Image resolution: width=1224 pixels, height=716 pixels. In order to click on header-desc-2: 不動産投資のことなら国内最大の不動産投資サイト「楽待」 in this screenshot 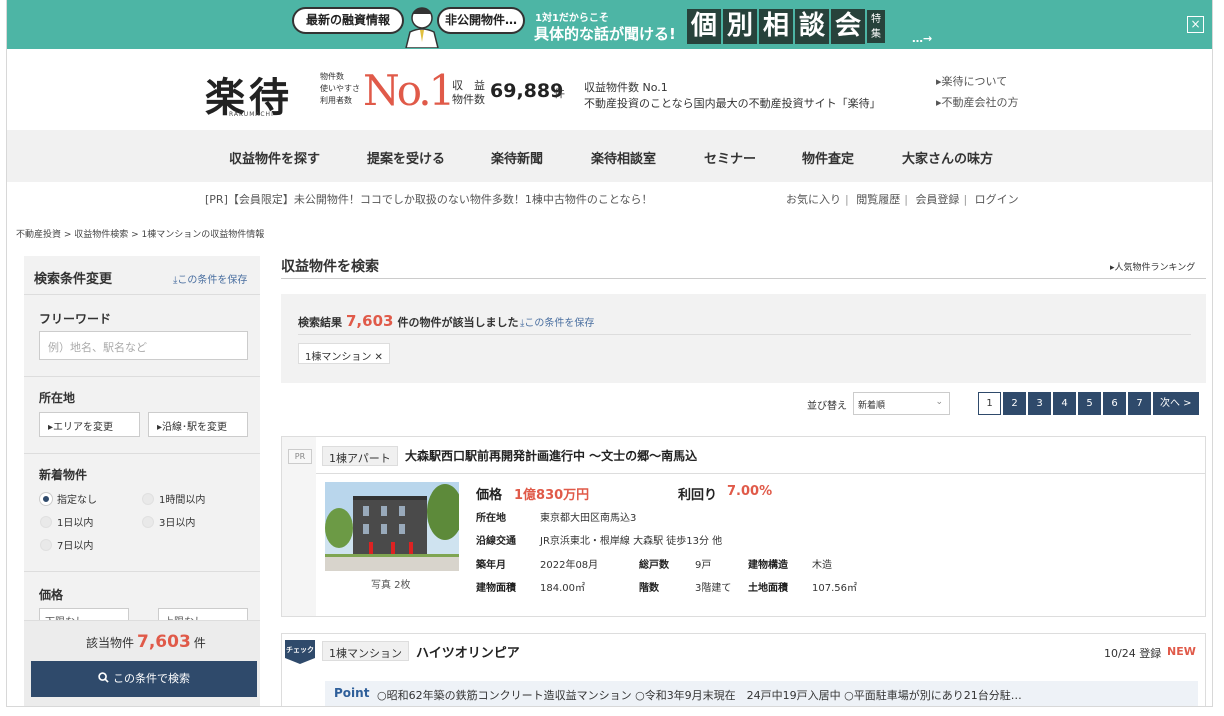, I will do `click(732, 103)`.